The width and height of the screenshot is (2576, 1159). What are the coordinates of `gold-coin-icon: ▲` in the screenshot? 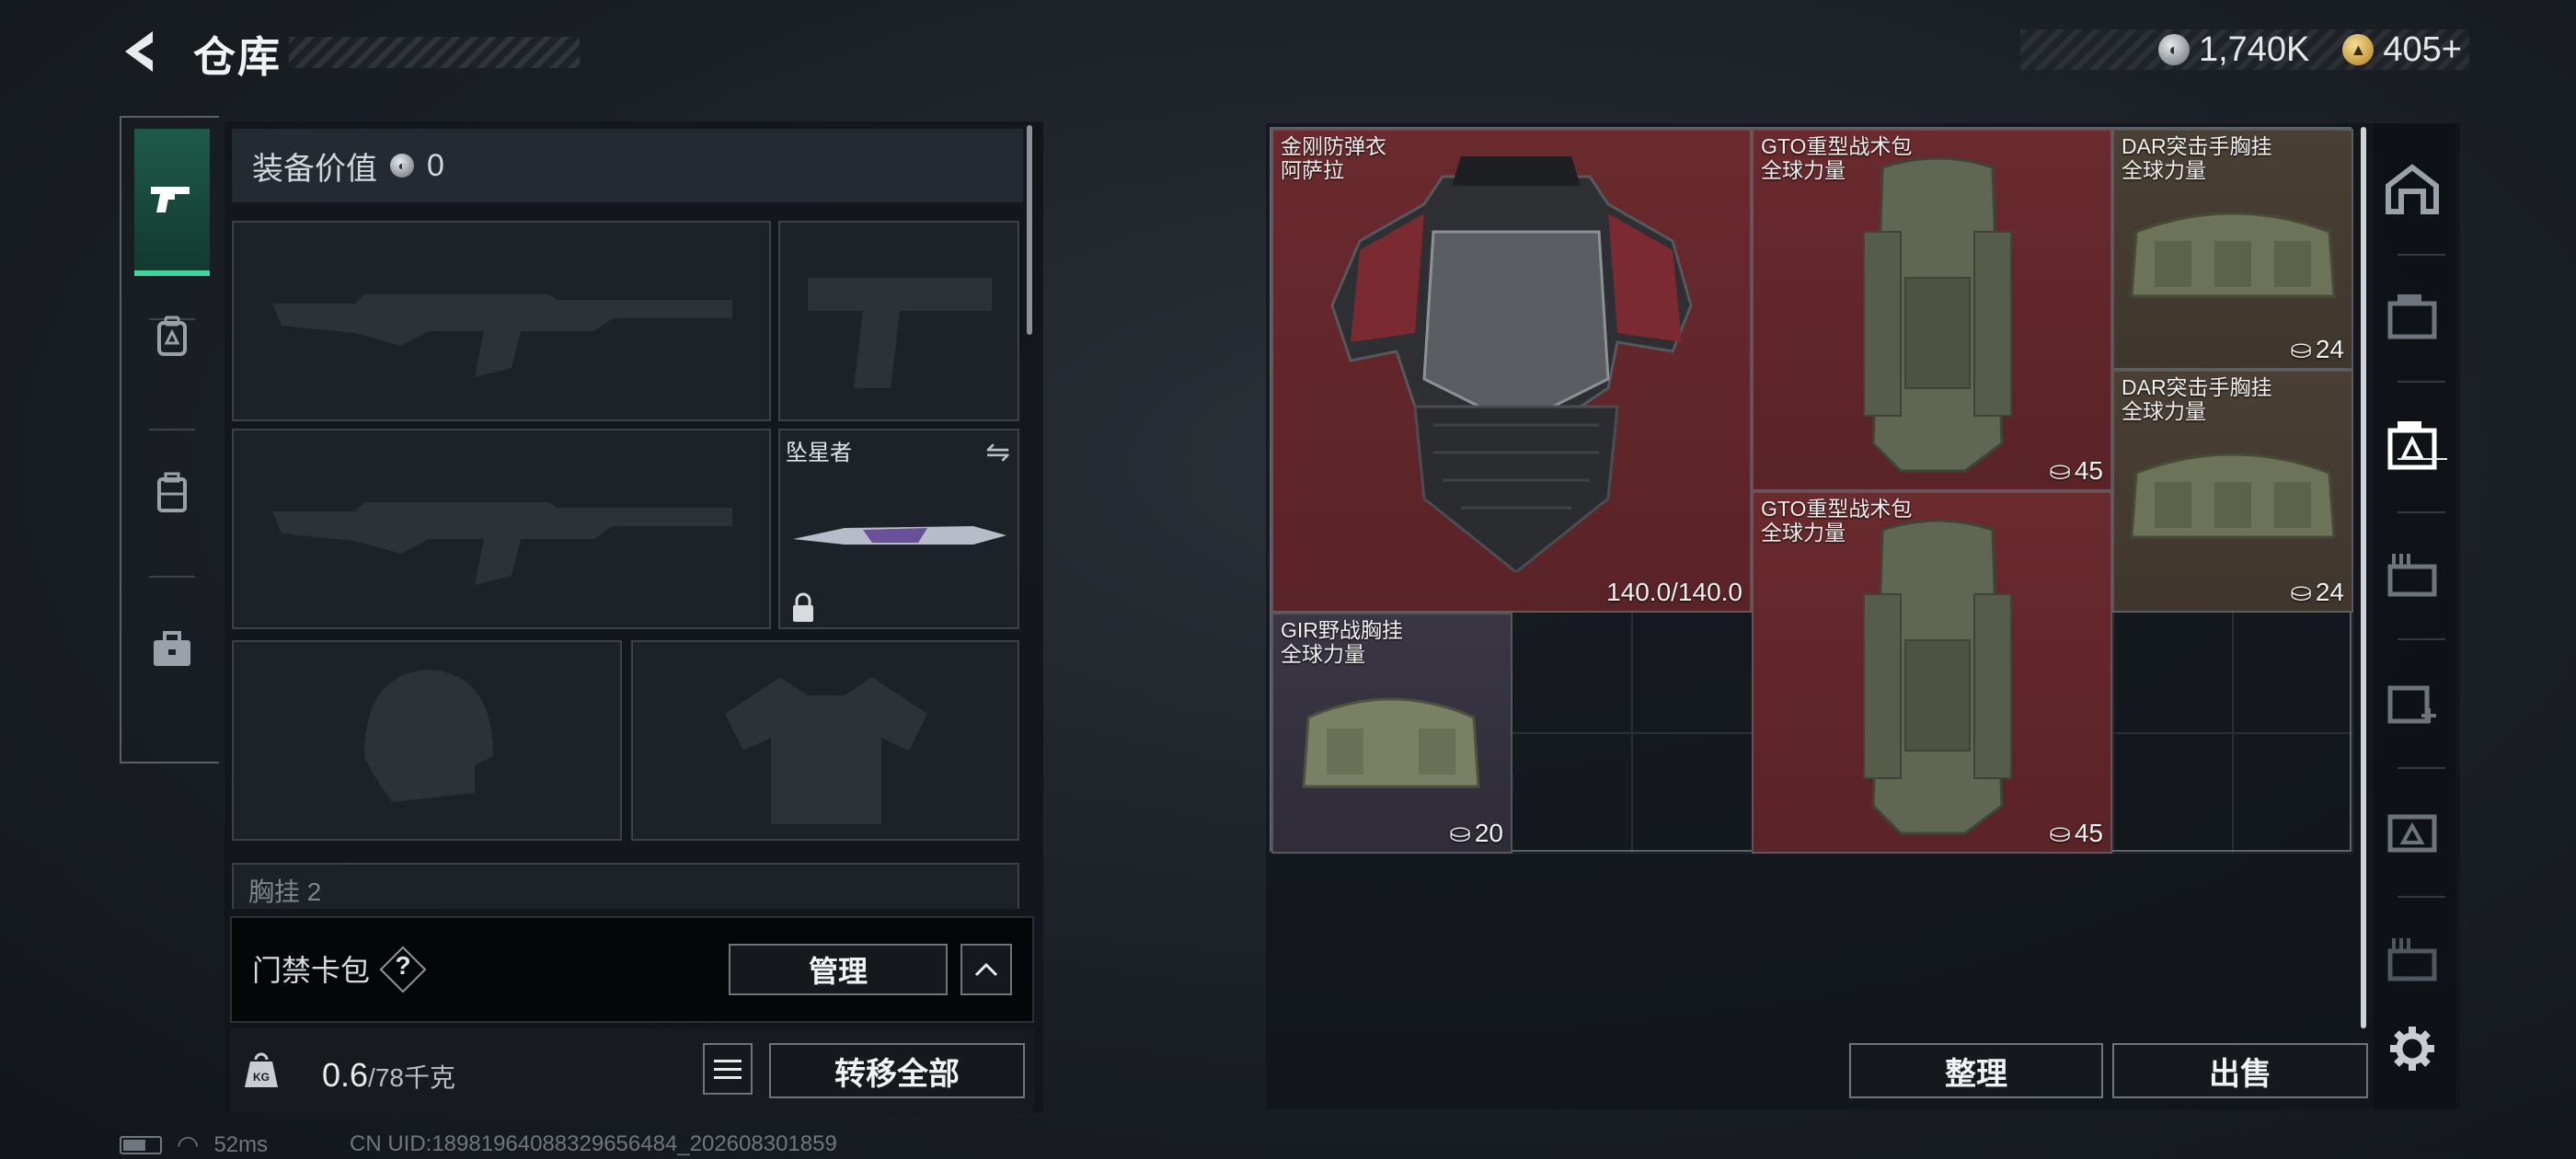 It's located at (2358, 49).